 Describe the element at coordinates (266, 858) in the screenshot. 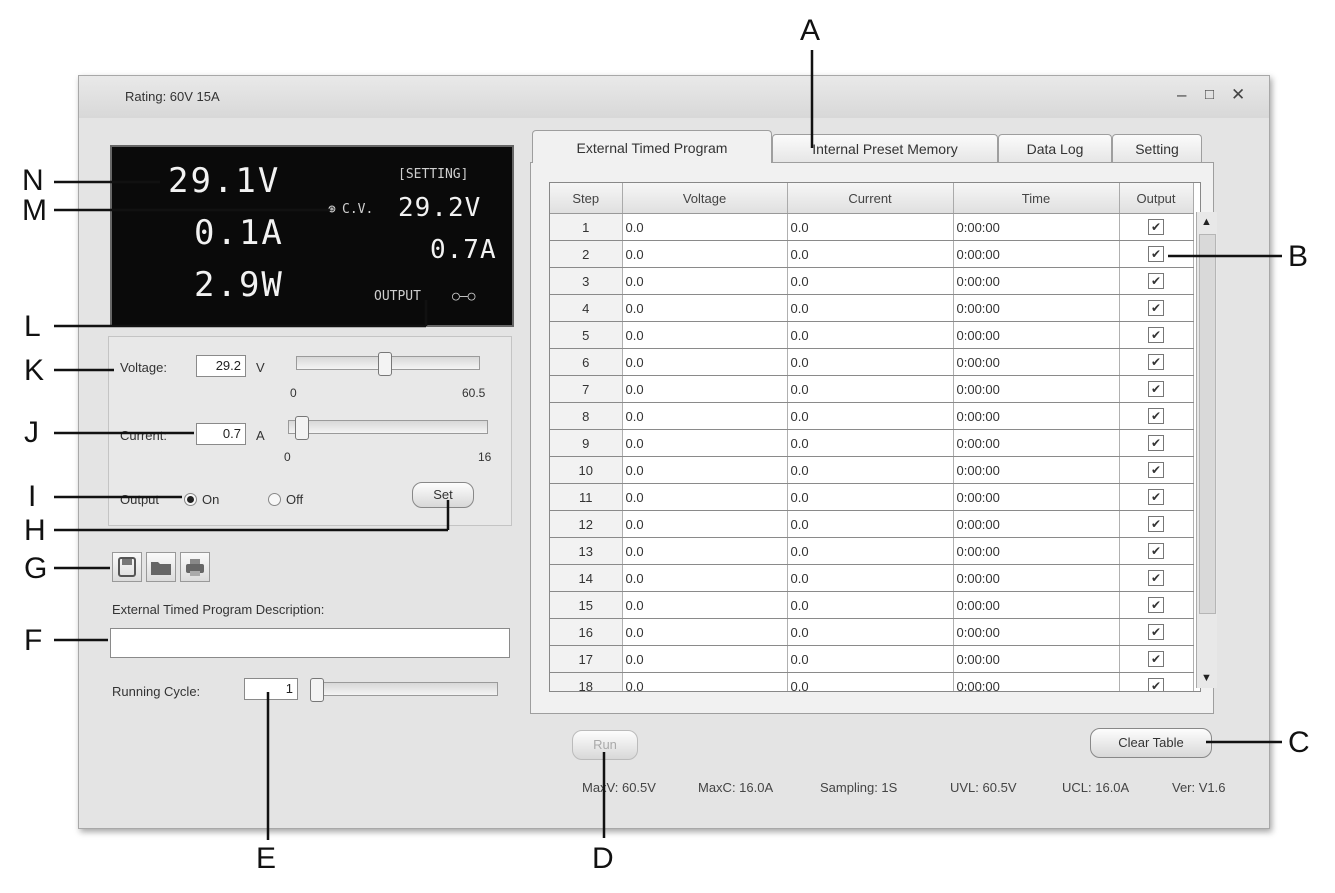

I see `callout-e: E` at that location.